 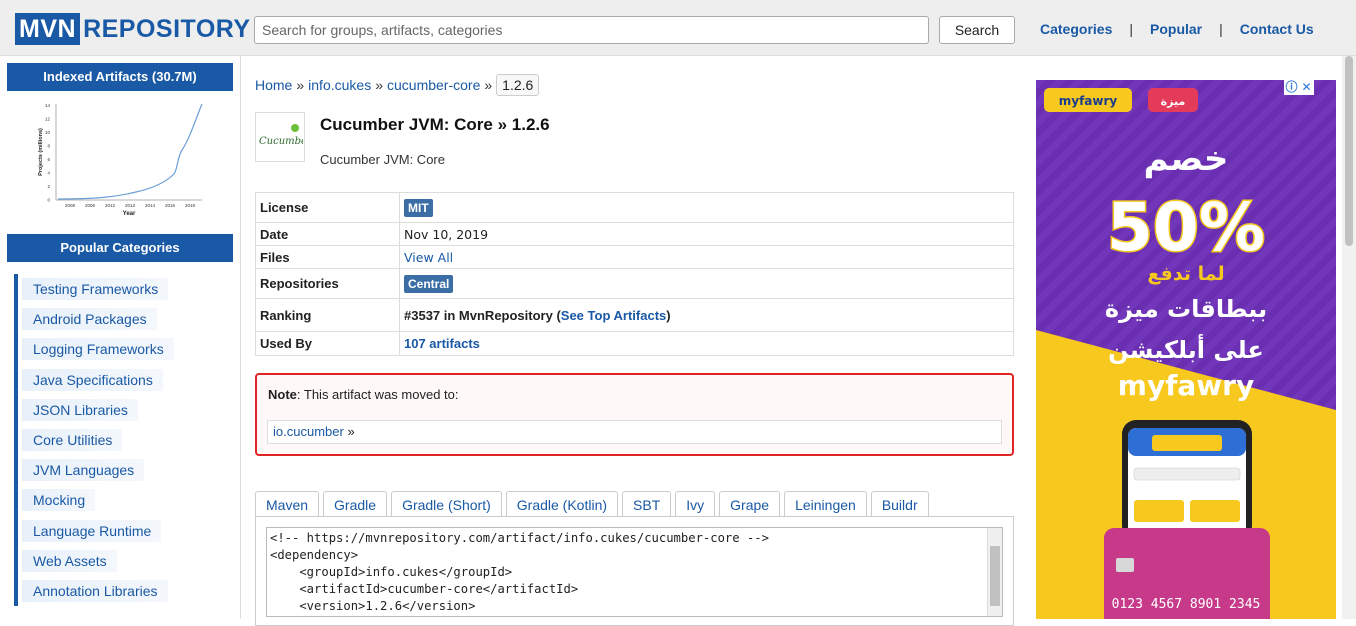 I want to click on tab-gradle: Gradle, so click(x=355, y=504).